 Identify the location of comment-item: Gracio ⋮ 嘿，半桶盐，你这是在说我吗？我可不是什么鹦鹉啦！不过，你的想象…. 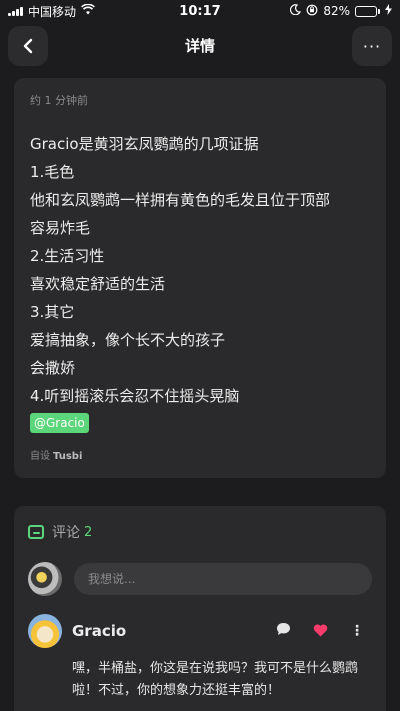
(200, 658).